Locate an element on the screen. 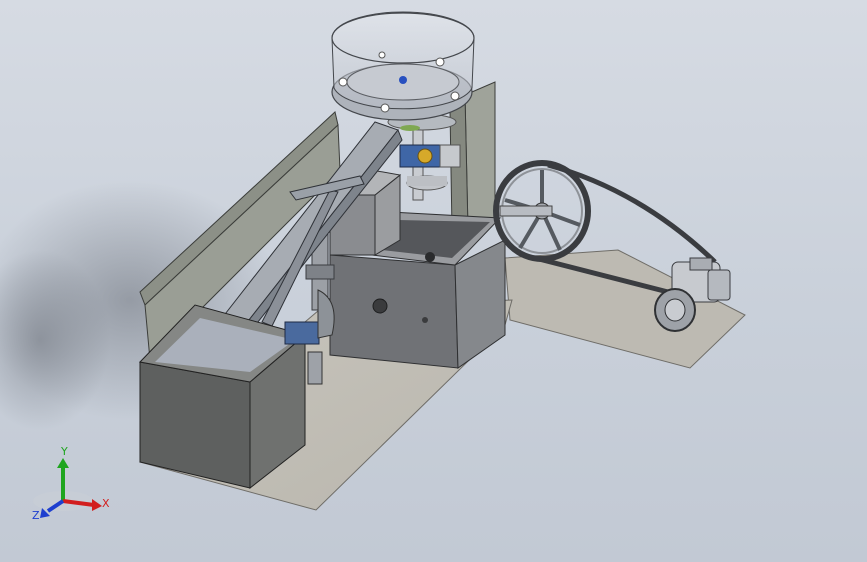 The width and height of the screenshot is (867, 562). axis-triad: Y X Z is located at coordinates (75, 486).